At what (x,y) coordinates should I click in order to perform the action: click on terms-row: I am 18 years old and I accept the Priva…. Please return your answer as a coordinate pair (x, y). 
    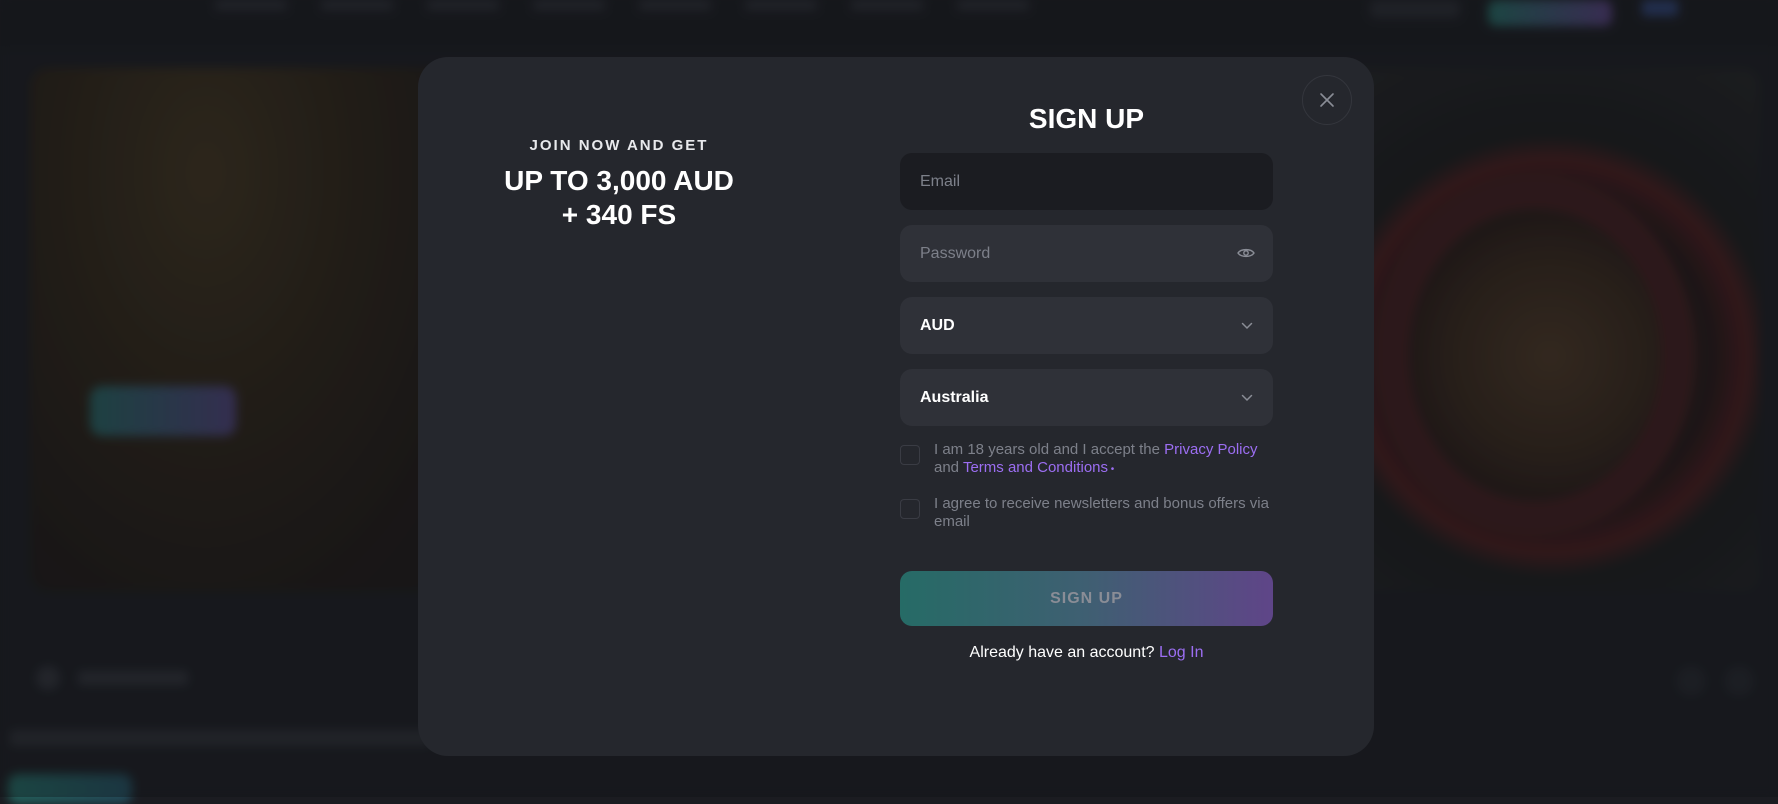
    Looking at the image, I should click on (1086, 460).